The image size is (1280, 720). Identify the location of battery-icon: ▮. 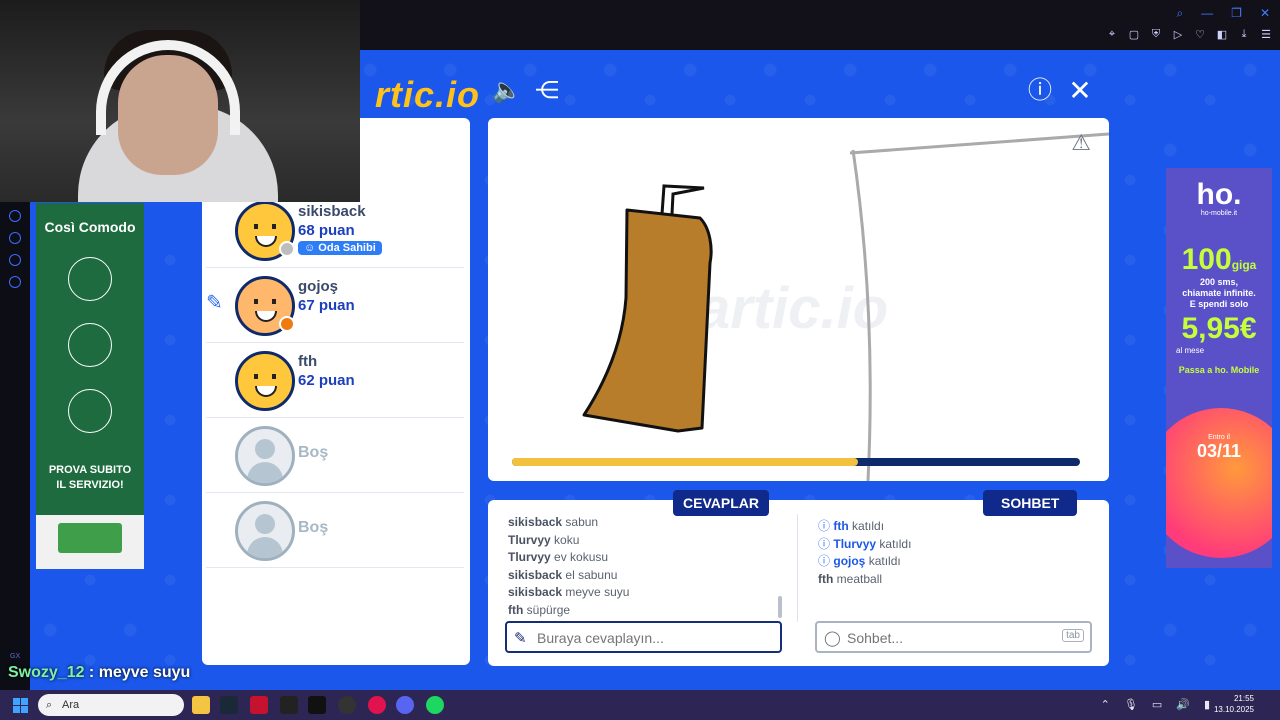
(1207, 704).